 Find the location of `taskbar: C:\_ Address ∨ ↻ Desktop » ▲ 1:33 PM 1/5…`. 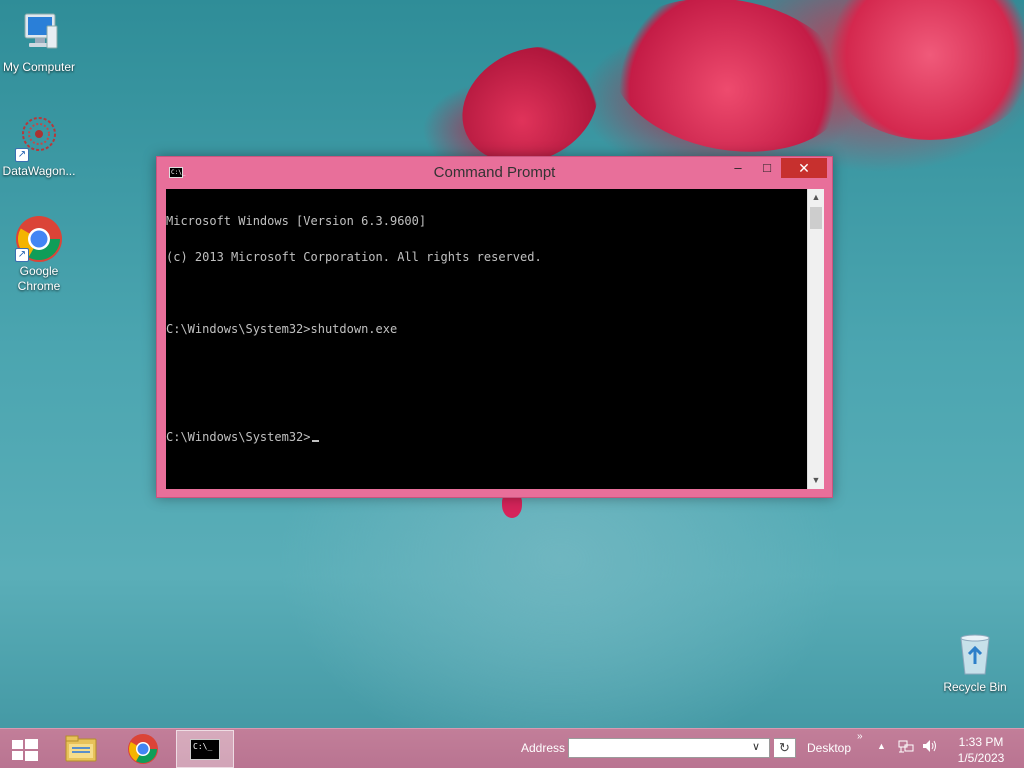

taskbar: C:\_ Address ∨ ↻ Desktop » ▲ 1:33 PM 1/5… is located at coordinates (512, 748).